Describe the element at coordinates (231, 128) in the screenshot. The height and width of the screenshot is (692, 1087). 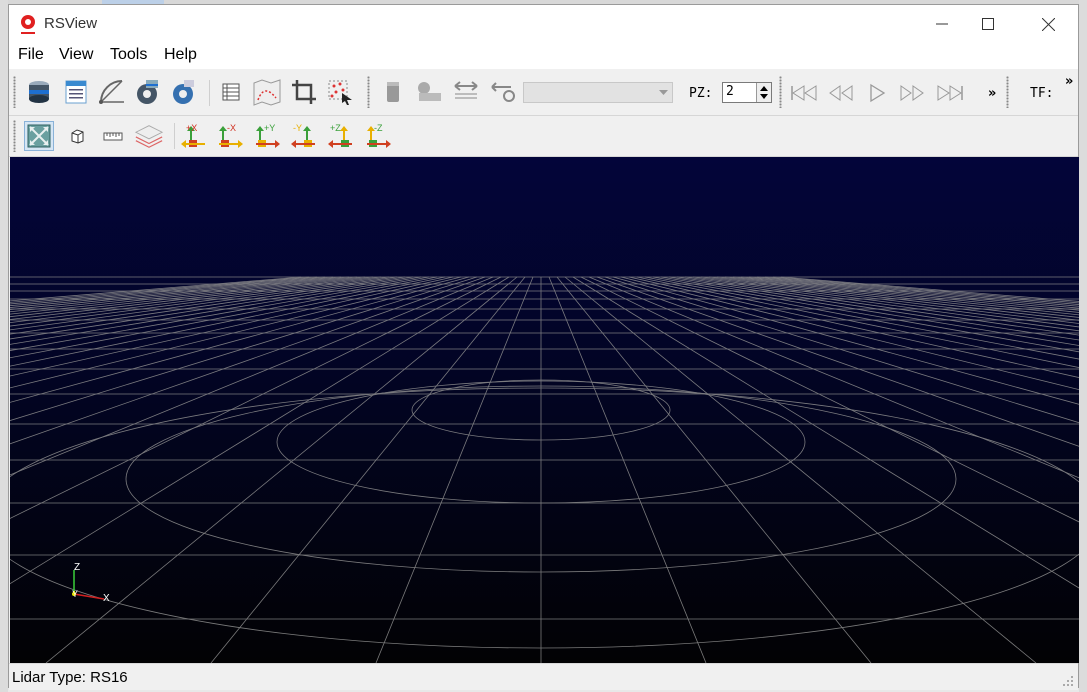
I see `view-neg-x-label: -X` at that location.